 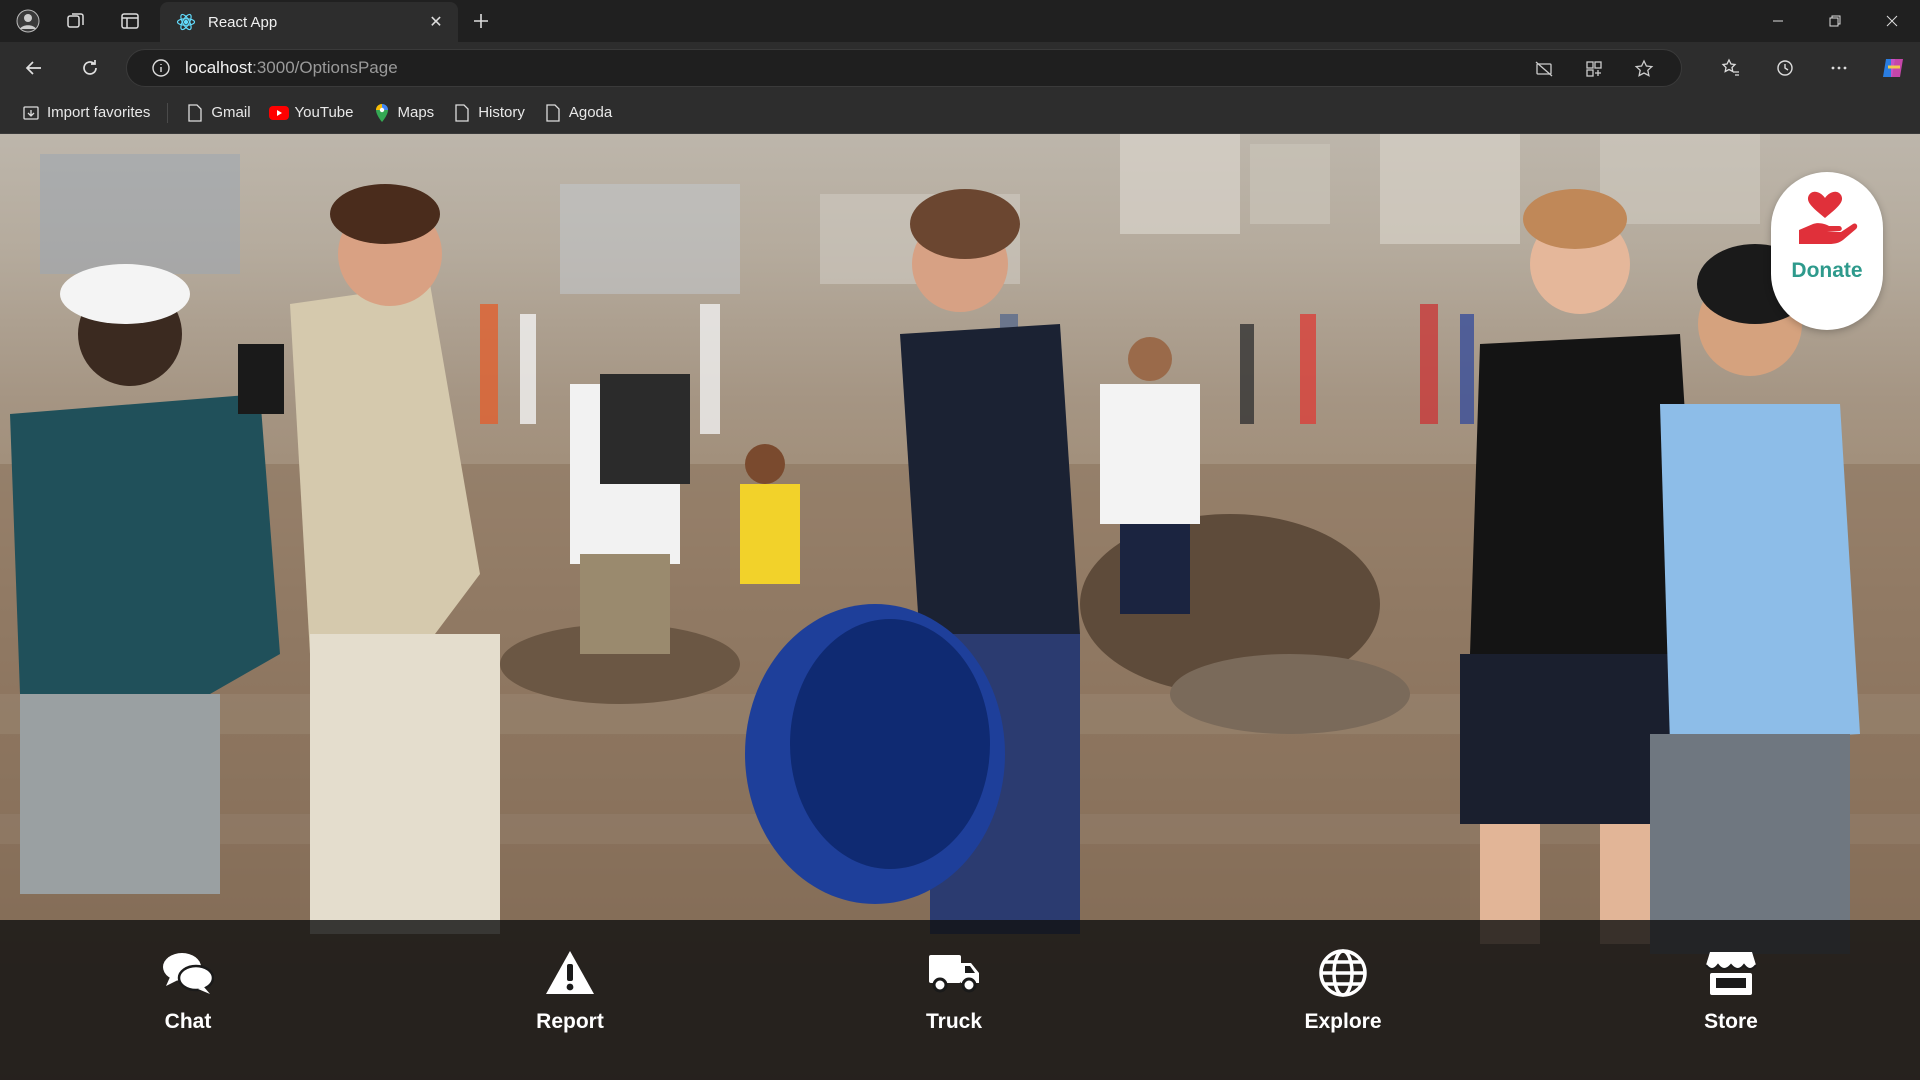 I want to click on workspaces-icon, so click(x=76, y=21).